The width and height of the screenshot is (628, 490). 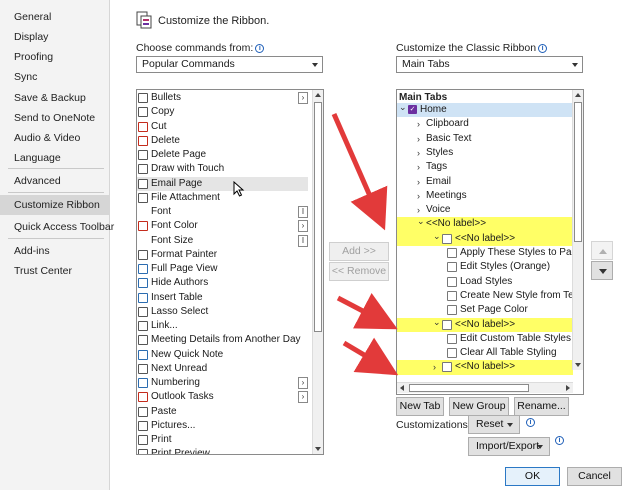 I want to click on command-item: Copy, so click(x=222, y=112).